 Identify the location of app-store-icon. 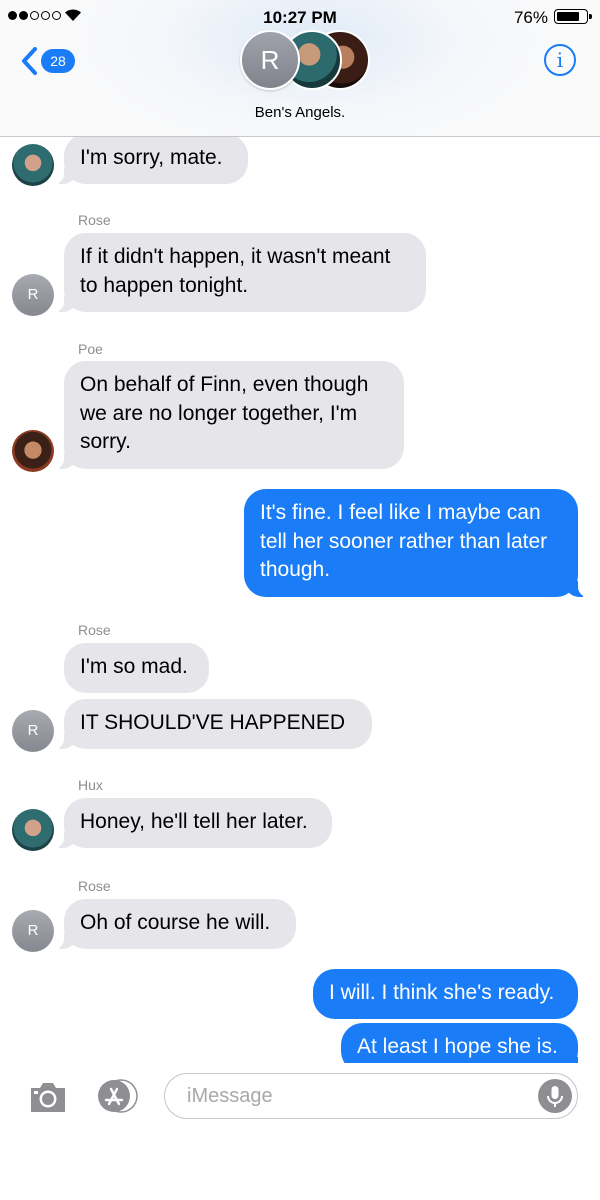
(118, 1096).